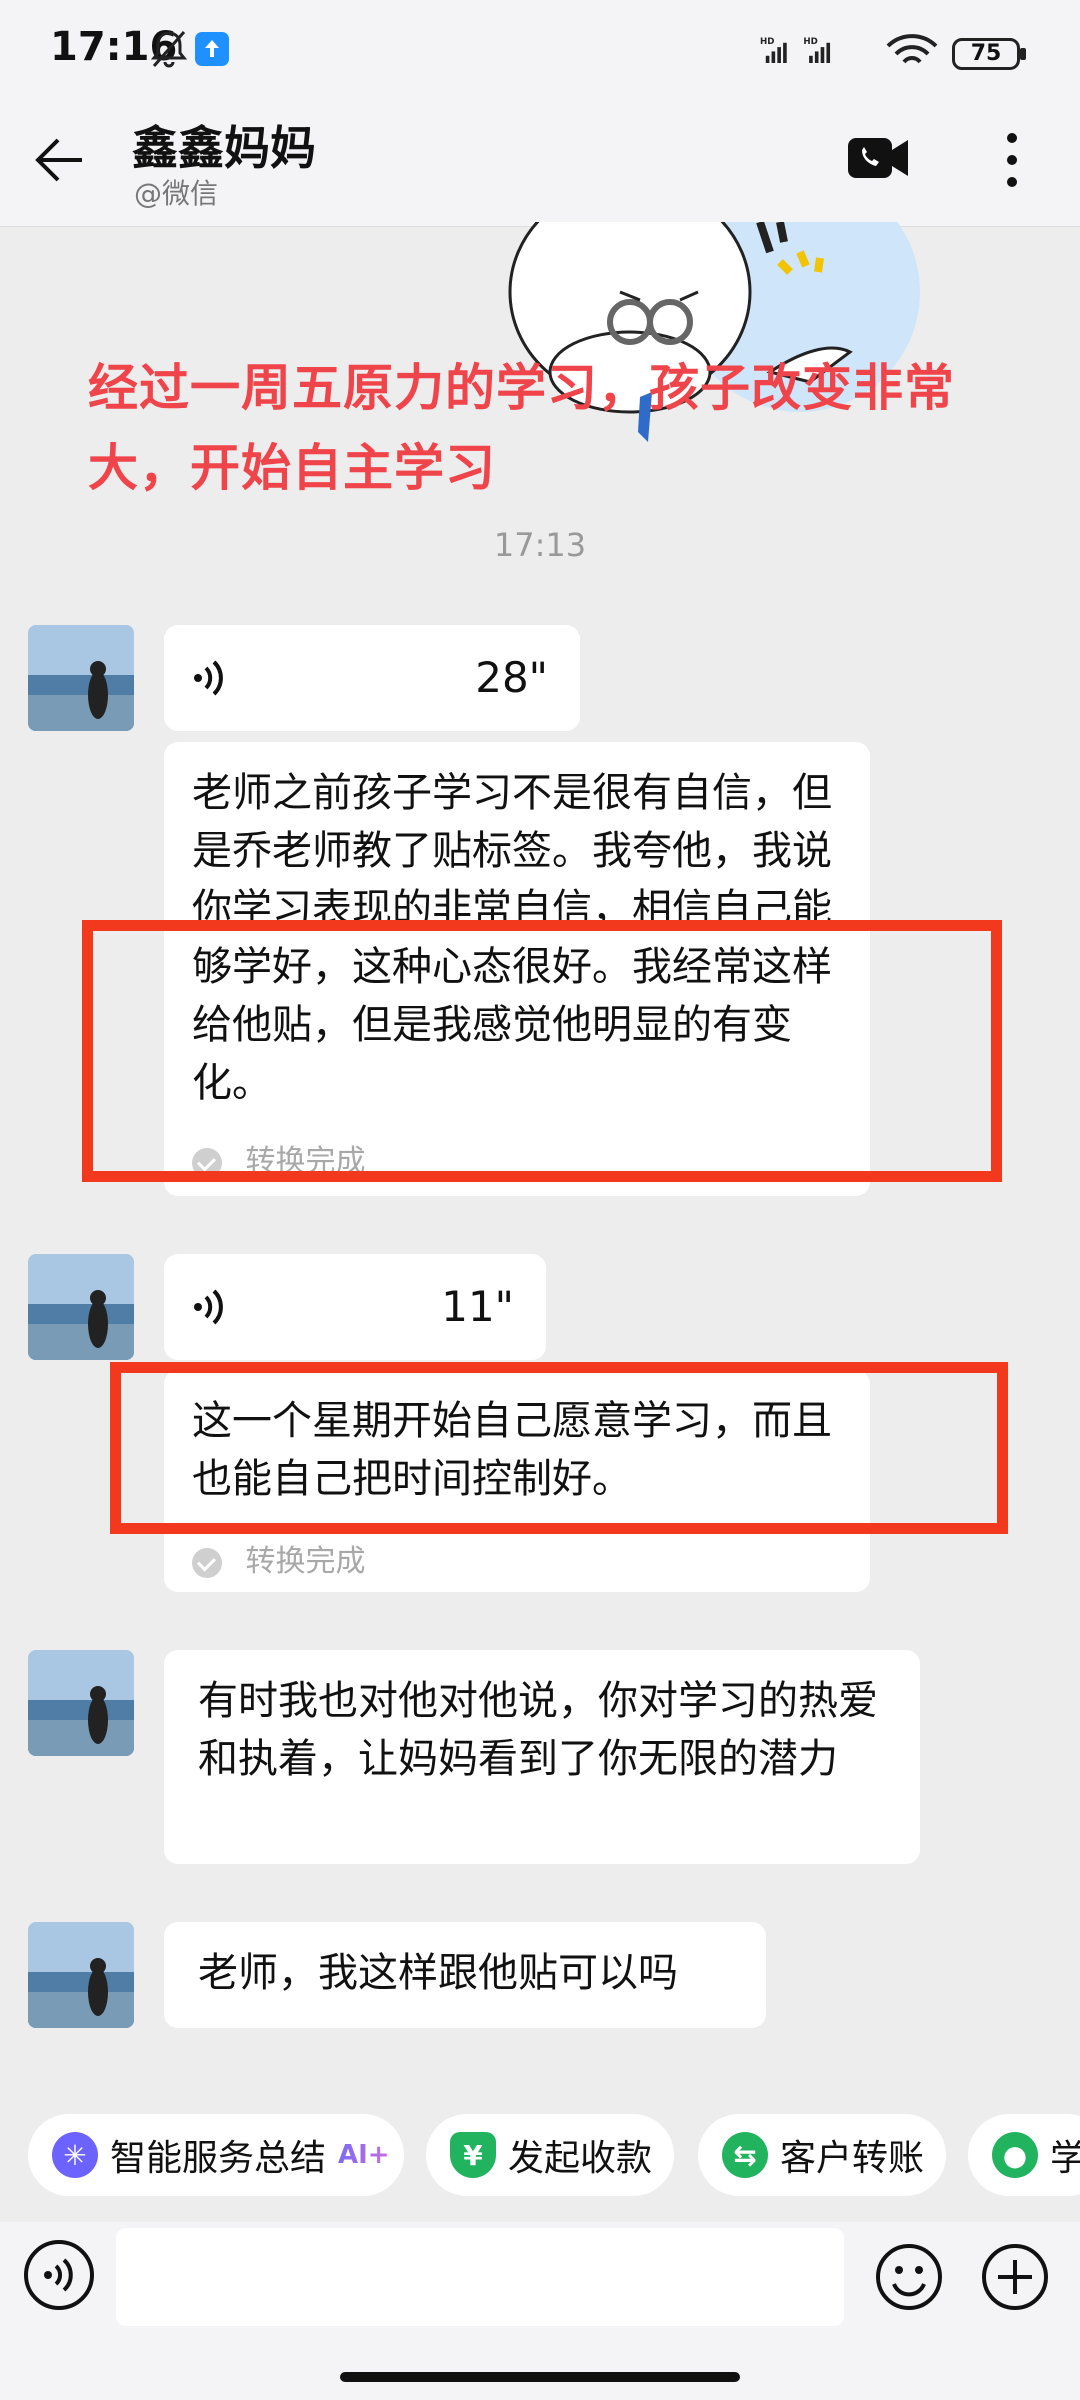 The height and width of the screenshot is (2400, 1080). What do you see at coordinates (372, 678) in the screenshot?
I see `voice-message-bubble: 28"` at bounding box center [372, 678].